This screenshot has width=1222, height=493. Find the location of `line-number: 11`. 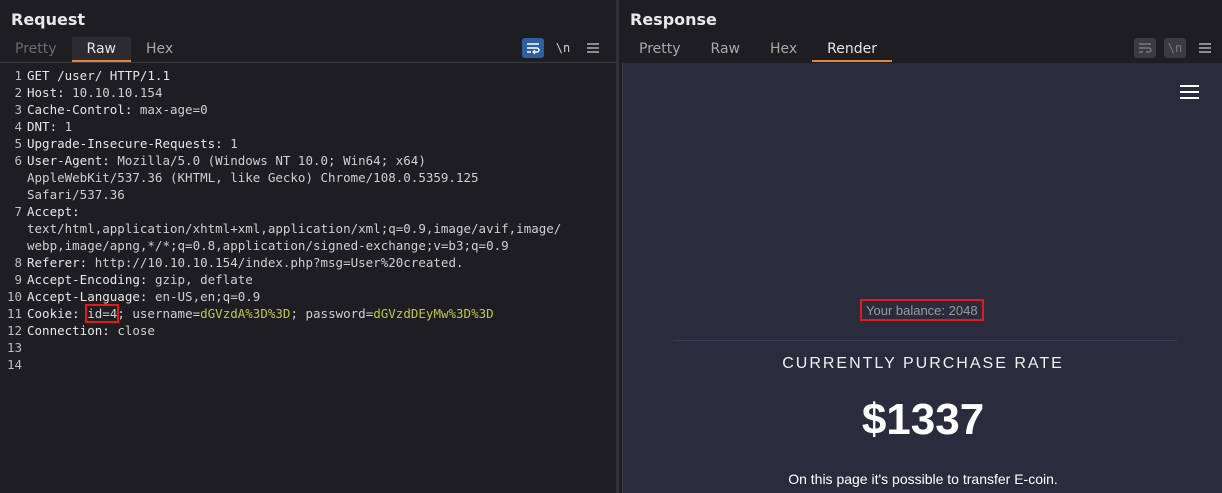

line-number: 11 is located at coordinates (14, 313).